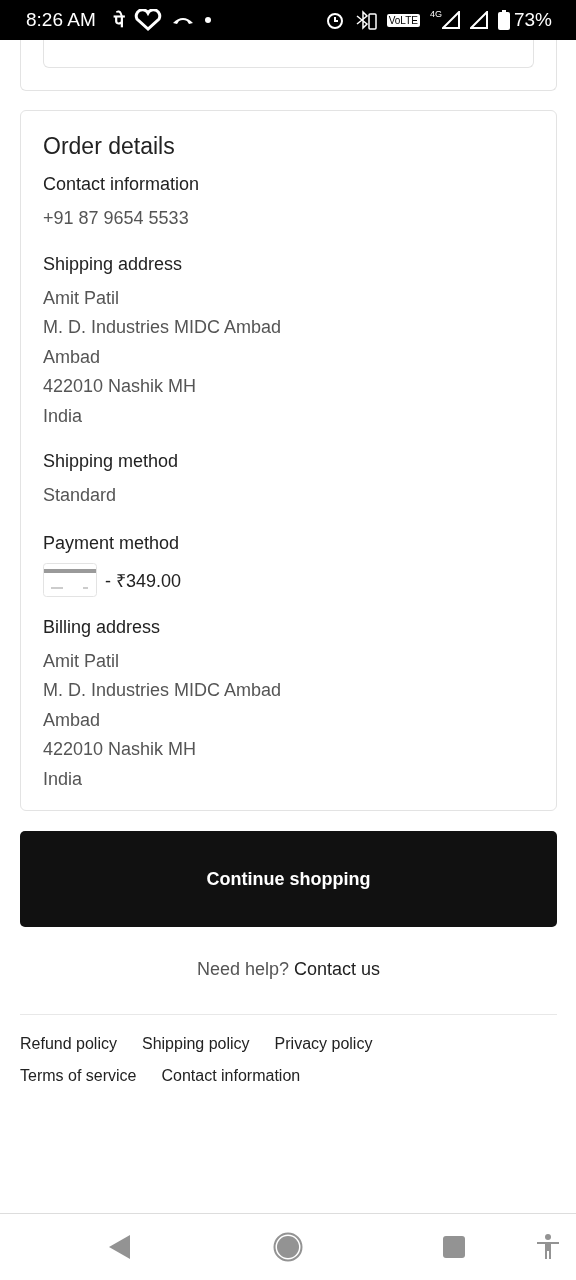  Describe the element at coordinates (288, 879) in the screenshot. I see `continue-shopping-button: Continue shopping` at that location.